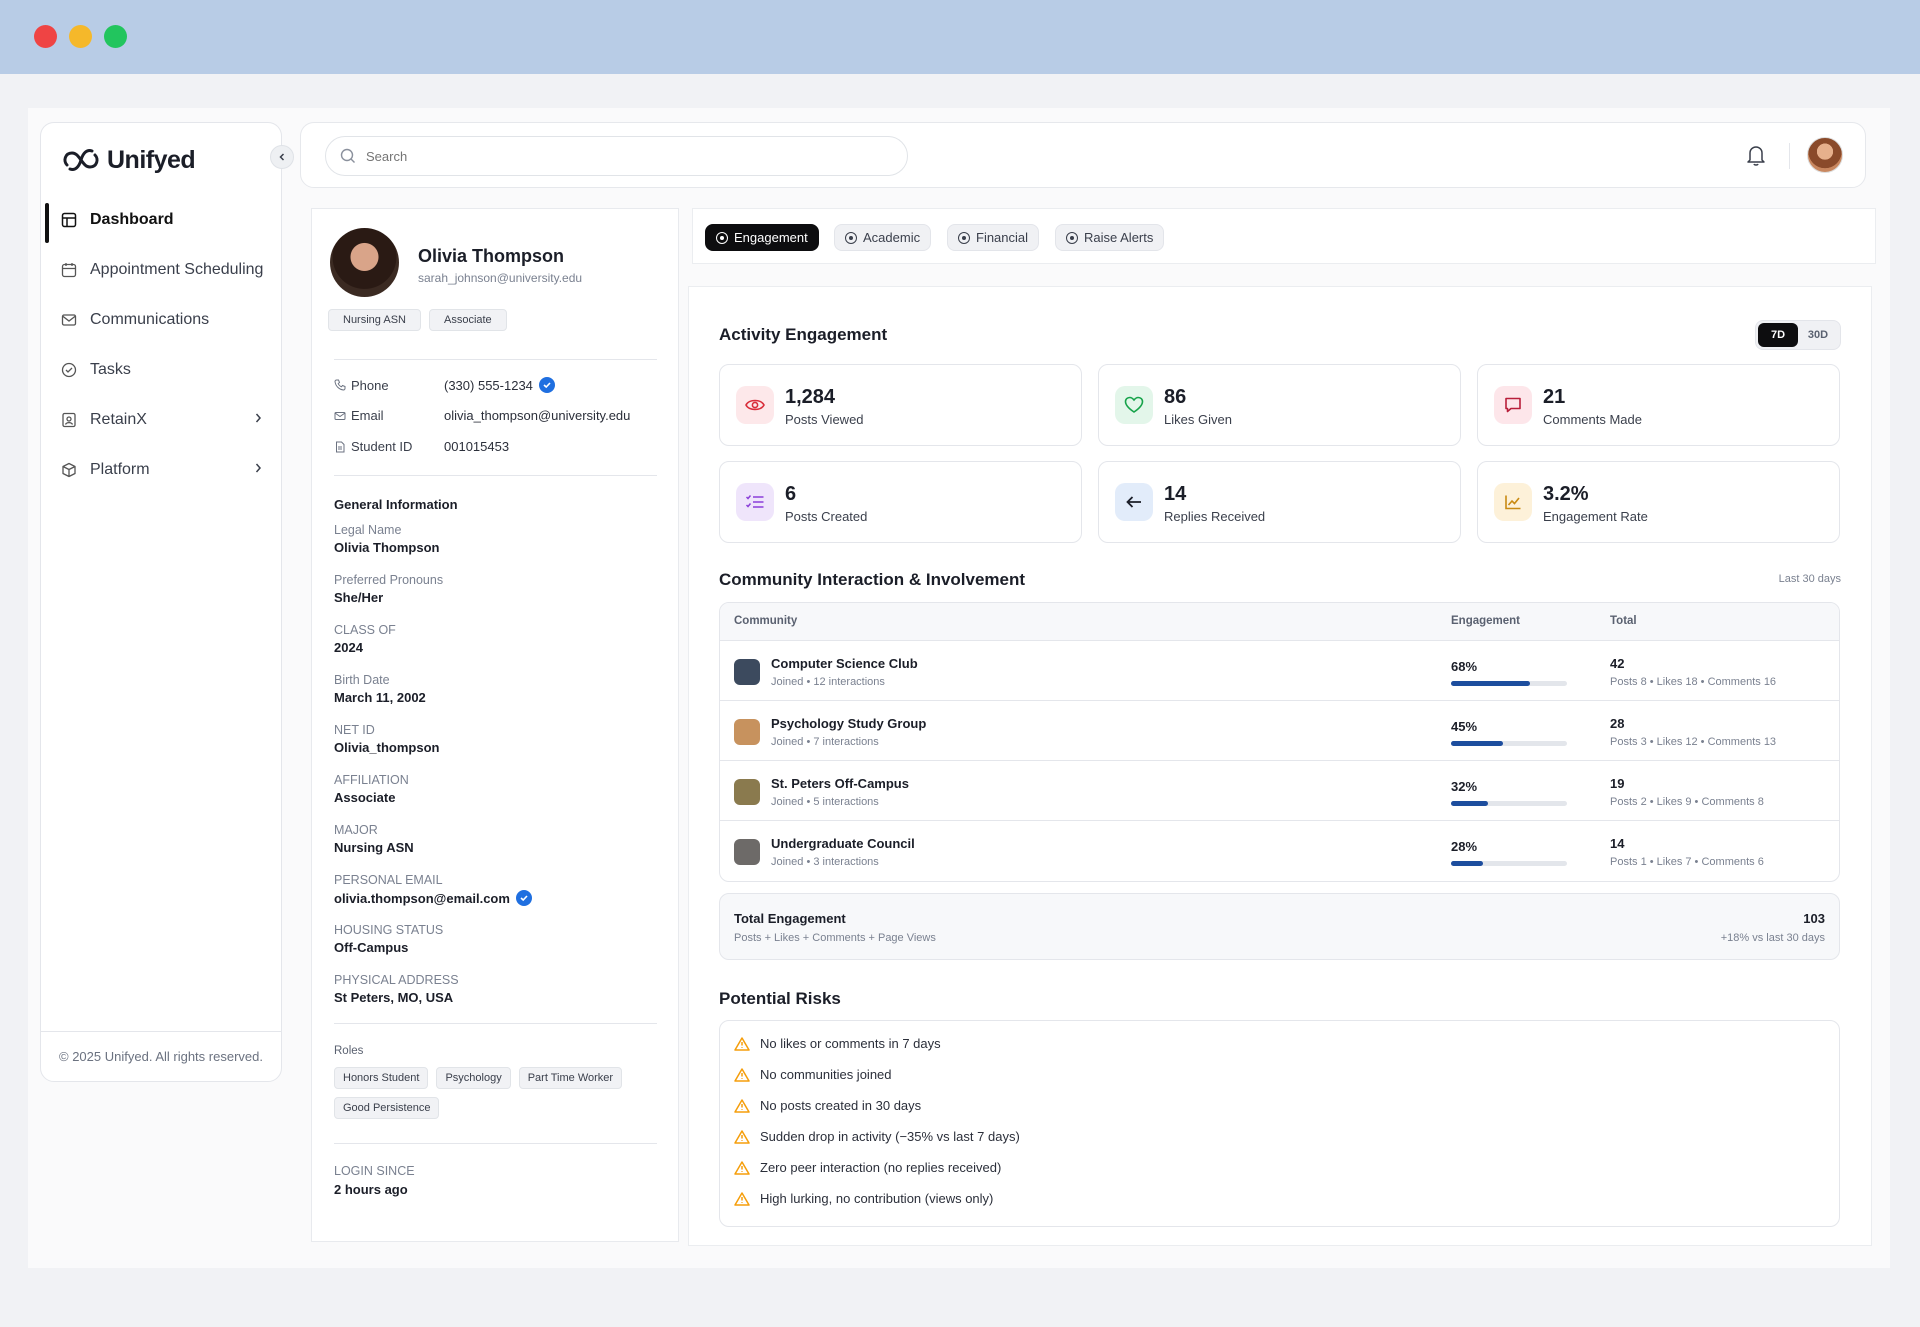 This screenshot has width=1920, height=1327. I want to click on logo-text: Unifyed, so click(151, 159).